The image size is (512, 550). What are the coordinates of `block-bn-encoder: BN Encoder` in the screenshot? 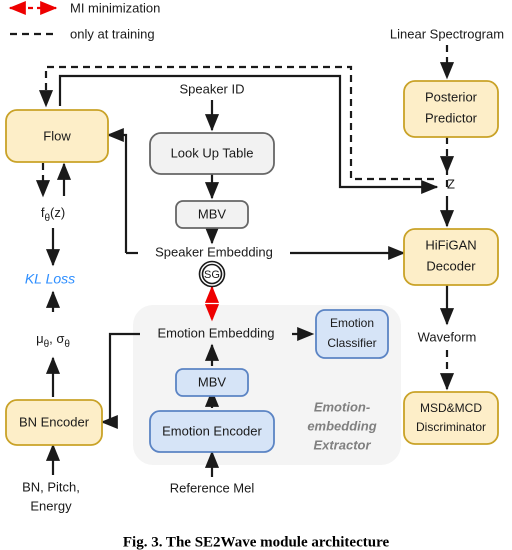 It's located at (54, 422).